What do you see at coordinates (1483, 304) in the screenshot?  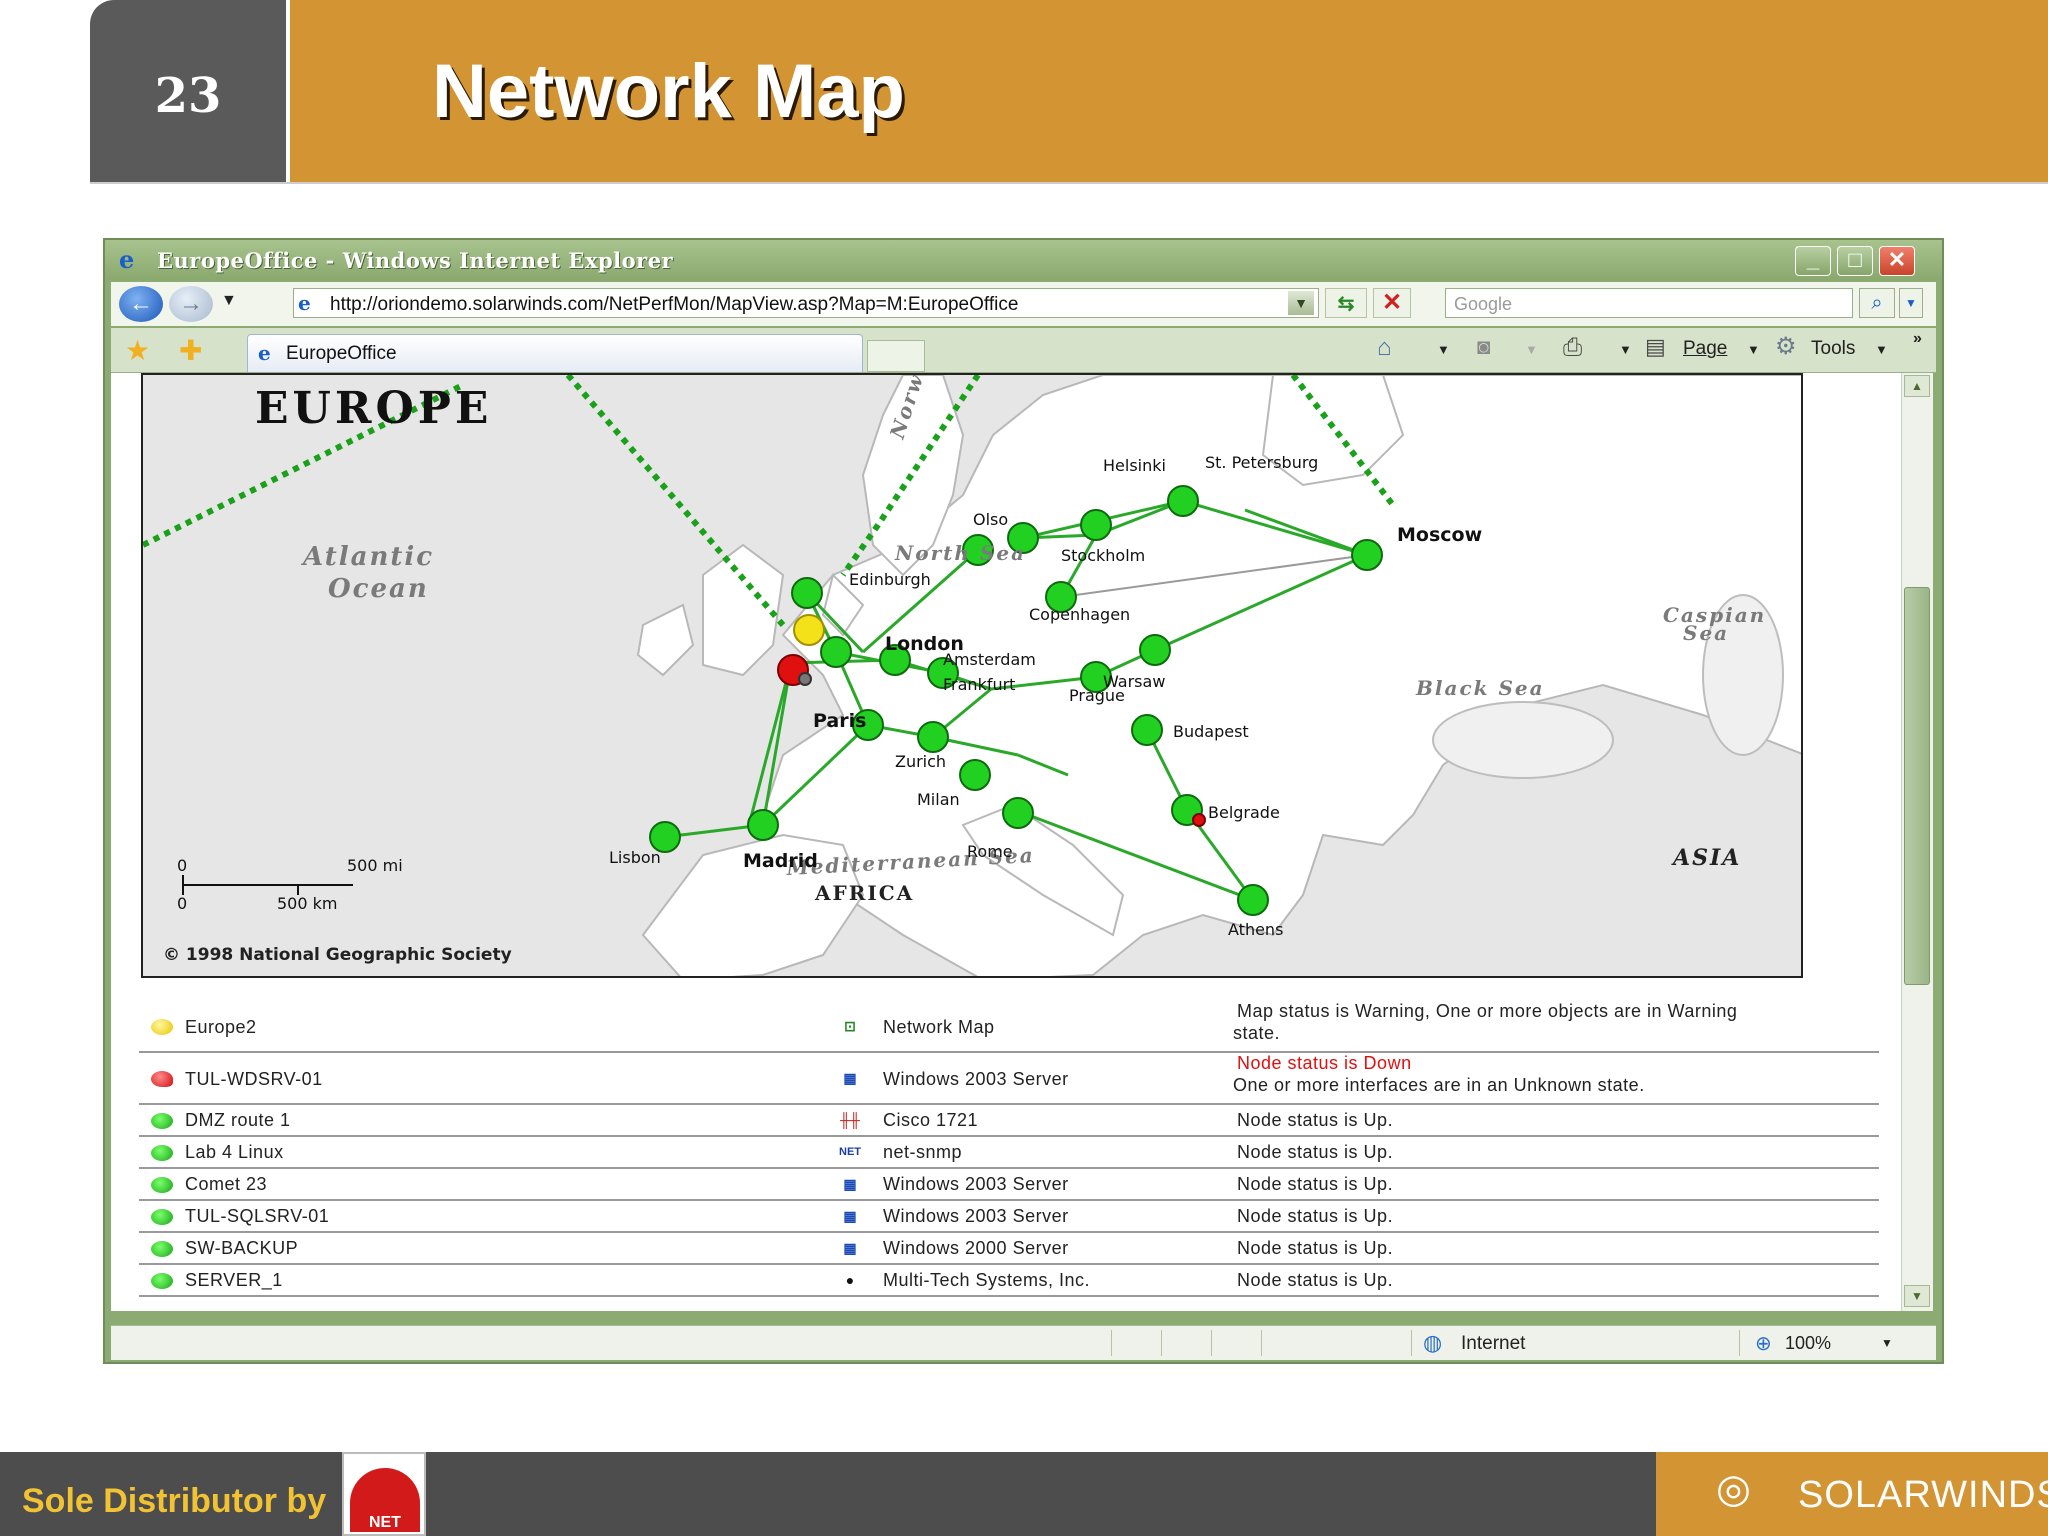 I see `search-placeholder: Google` at bounding box center [1483, 304].